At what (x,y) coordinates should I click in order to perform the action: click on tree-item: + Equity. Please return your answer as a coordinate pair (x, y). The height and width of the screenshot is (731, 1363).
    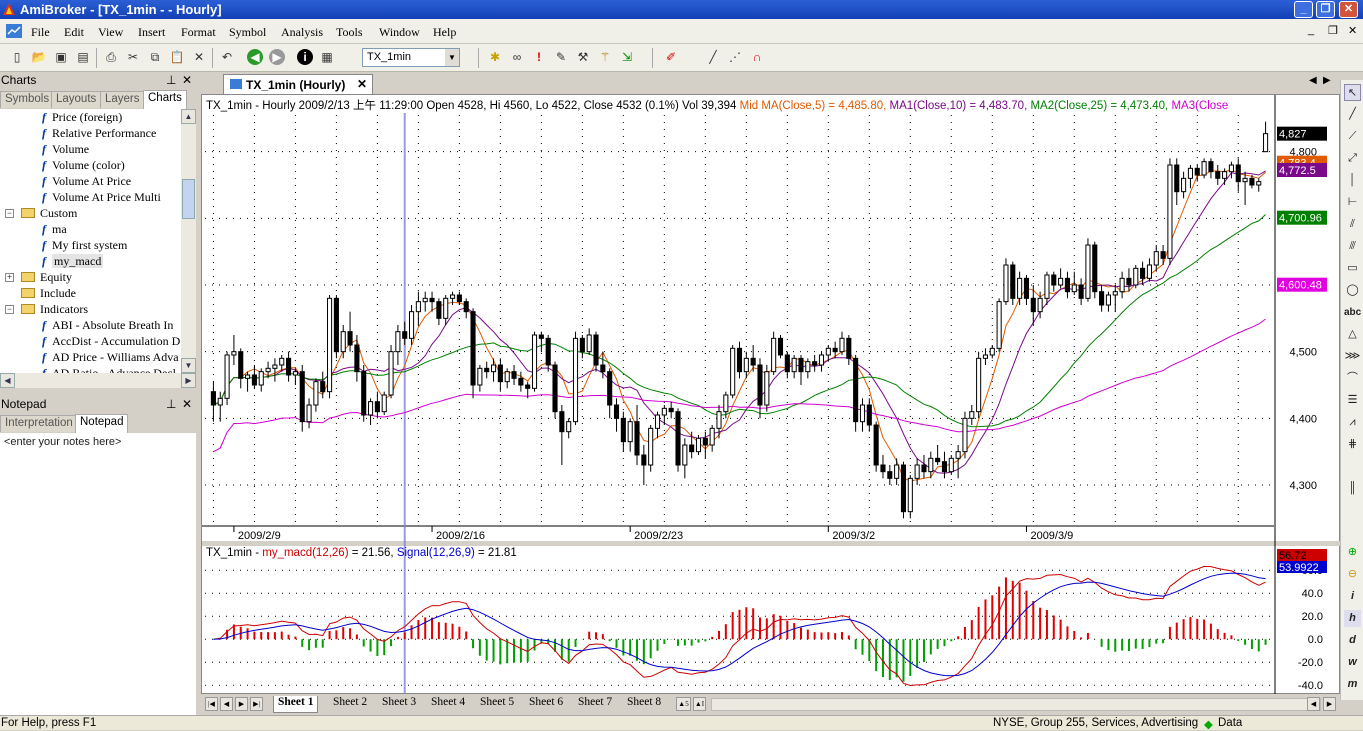
    Looking at the image, I should click on (38, 278).